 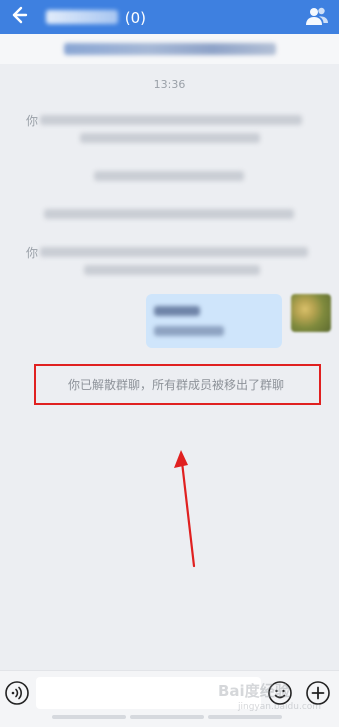 I want to click on message-input-bar, so click(x=169, y=698).